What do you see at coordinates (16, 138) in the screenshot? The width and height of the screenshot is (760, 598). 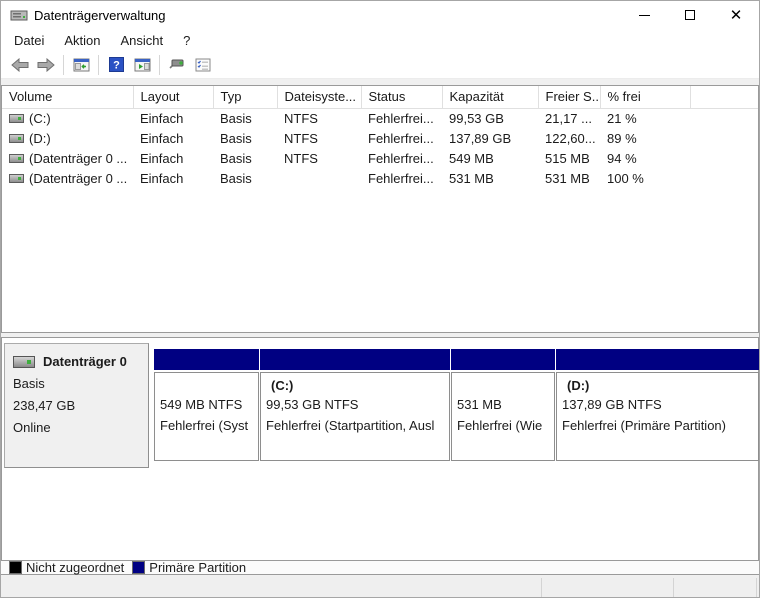 I see `volume-icon` at bounding box center [16, 138].